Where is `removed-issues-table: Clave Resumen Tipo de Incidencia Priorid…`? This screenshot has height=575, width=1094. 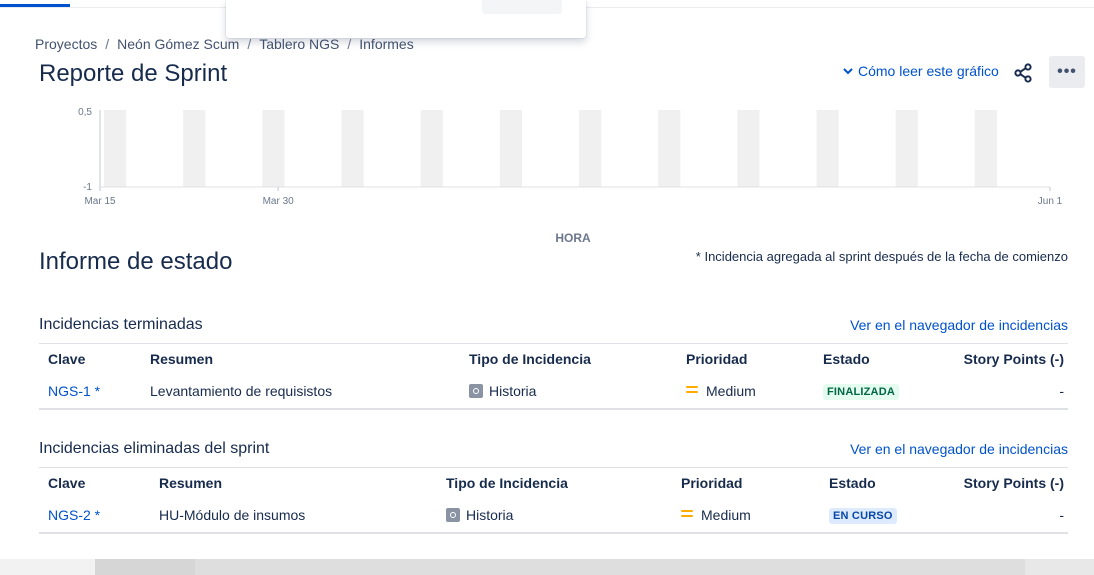 removed-issues-table: Clave Resumen Tipo de Incidencia Priorid… is located at coordinates (553, 500).